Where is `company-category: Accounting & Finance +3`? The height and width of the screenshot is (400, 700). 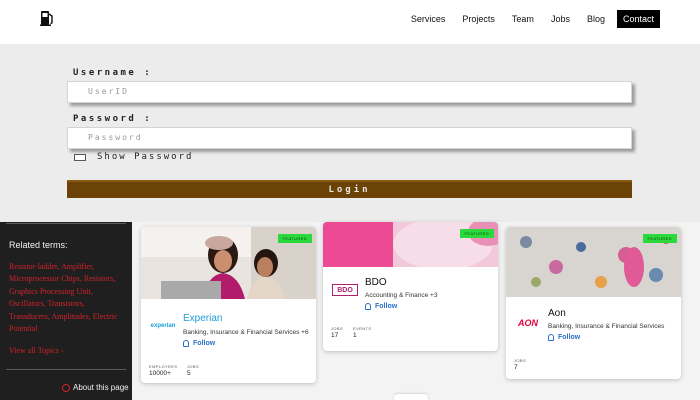 company-category: Accounting & Finance +3 is located at coordinates (401, 295).